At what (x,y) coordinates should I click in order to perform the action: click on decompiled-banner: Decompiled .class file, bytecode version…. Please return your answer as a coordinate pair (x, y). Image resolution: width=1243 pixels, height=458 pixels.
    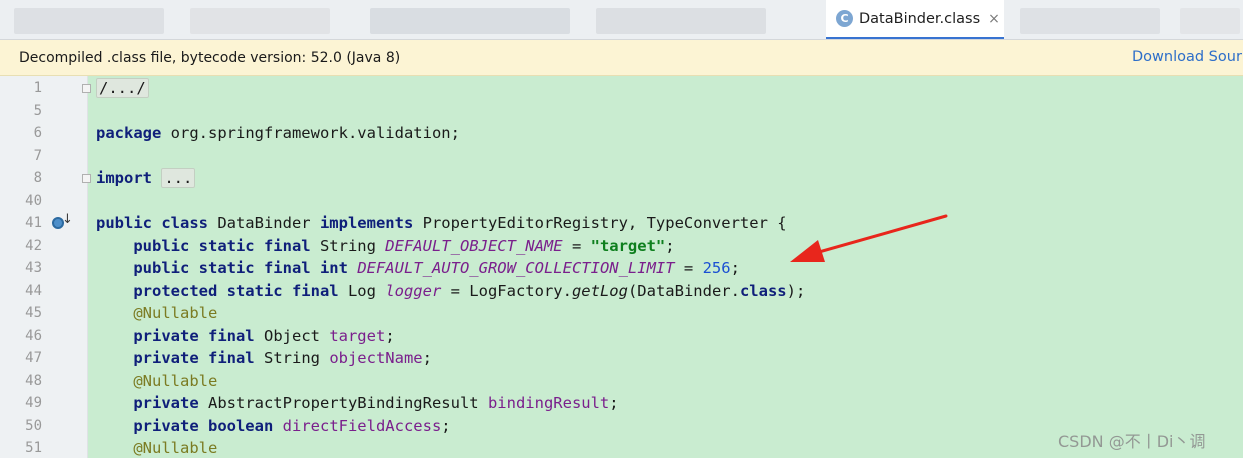
    Looking at the image, I should click on (621, 58).